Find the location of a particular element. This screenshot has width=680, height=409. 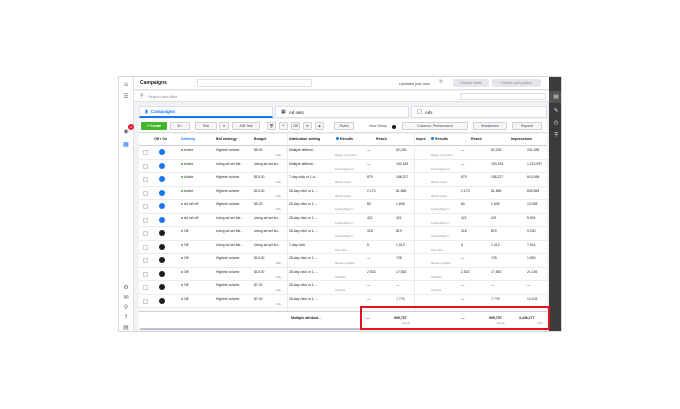

undo-icon: ↶ is located at coordinates (283, 126).